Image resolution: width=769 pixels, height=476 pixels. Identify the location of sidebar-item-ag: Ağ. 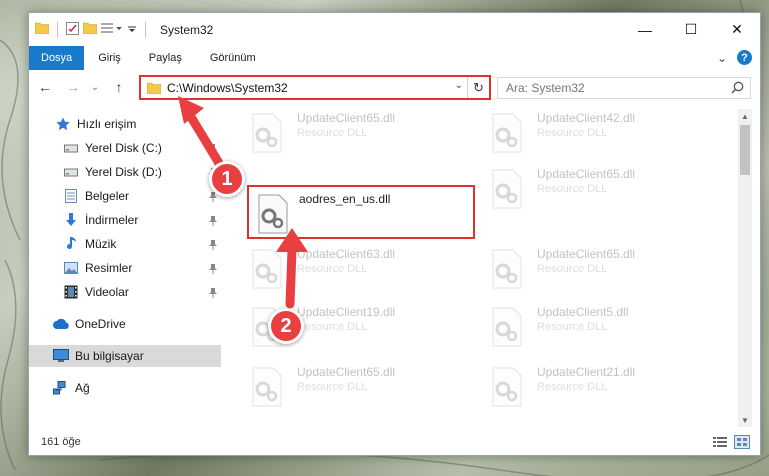
(125, 388).